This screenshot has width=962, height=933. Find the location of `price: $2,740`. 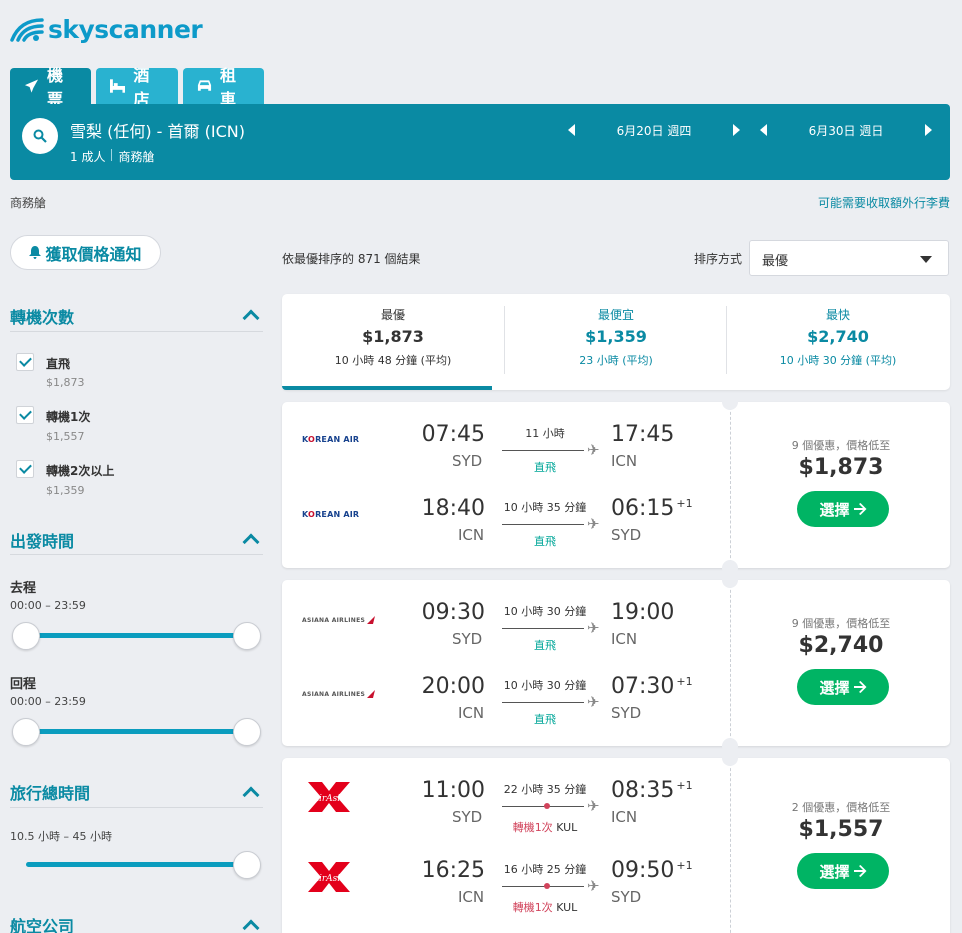

price: $2,740 is located at coordinates (841, 645).